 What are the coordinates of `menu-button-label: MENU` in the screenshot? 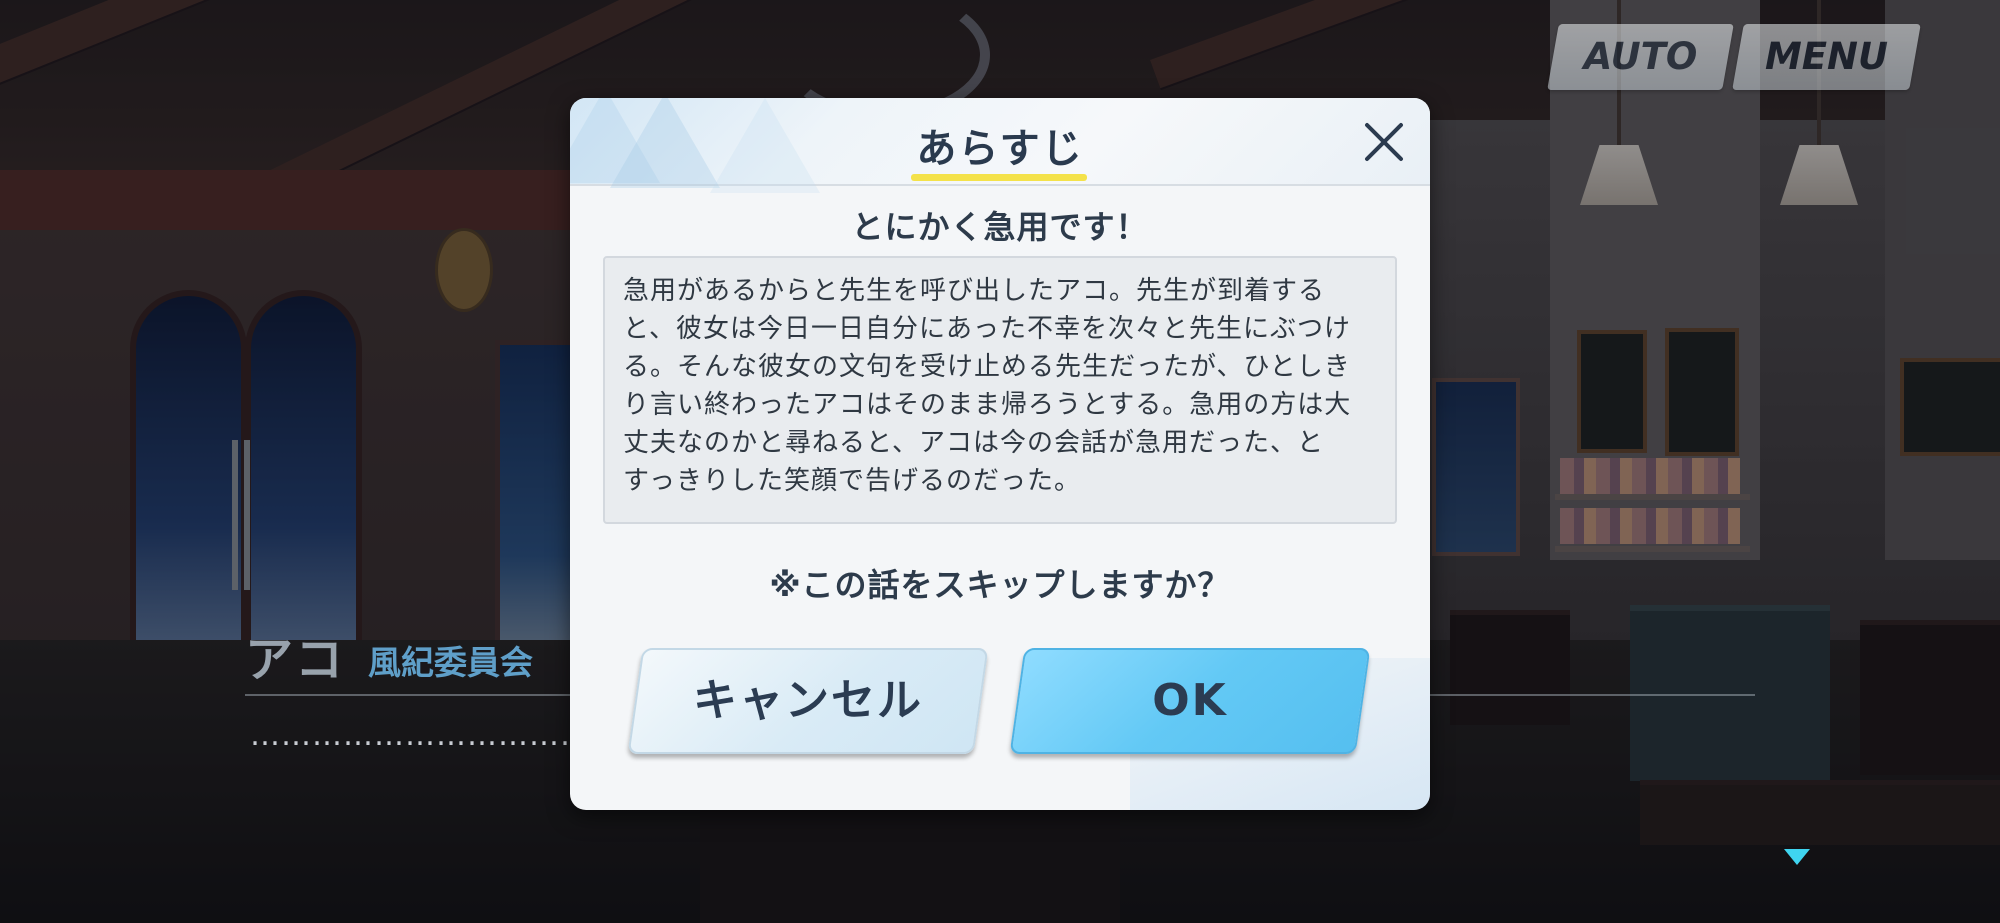 It's located at (1826, 56).